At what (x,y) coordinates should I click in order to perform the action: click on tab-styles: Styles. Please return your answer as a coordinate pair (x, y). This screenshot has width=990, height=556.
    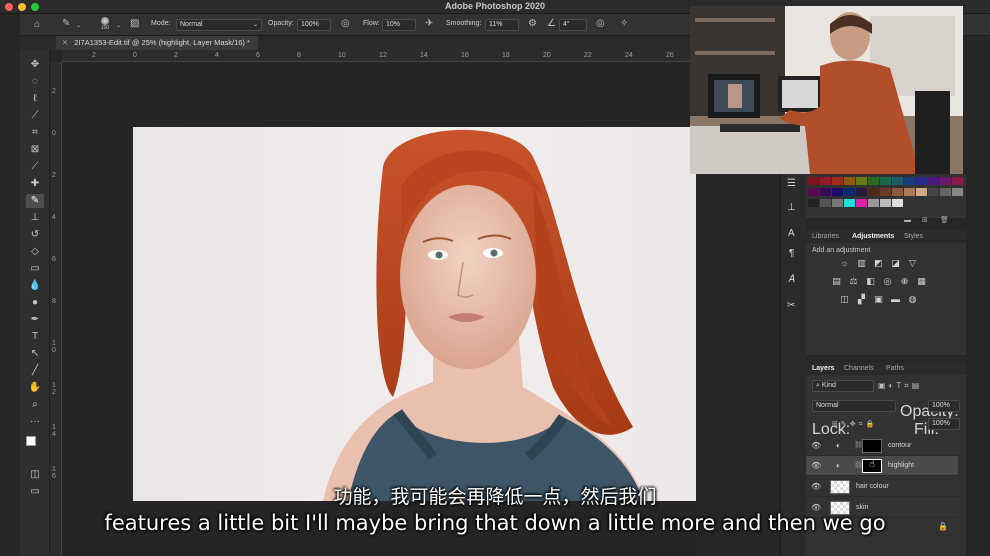
    Looking at the image, I should click on (913, 236).